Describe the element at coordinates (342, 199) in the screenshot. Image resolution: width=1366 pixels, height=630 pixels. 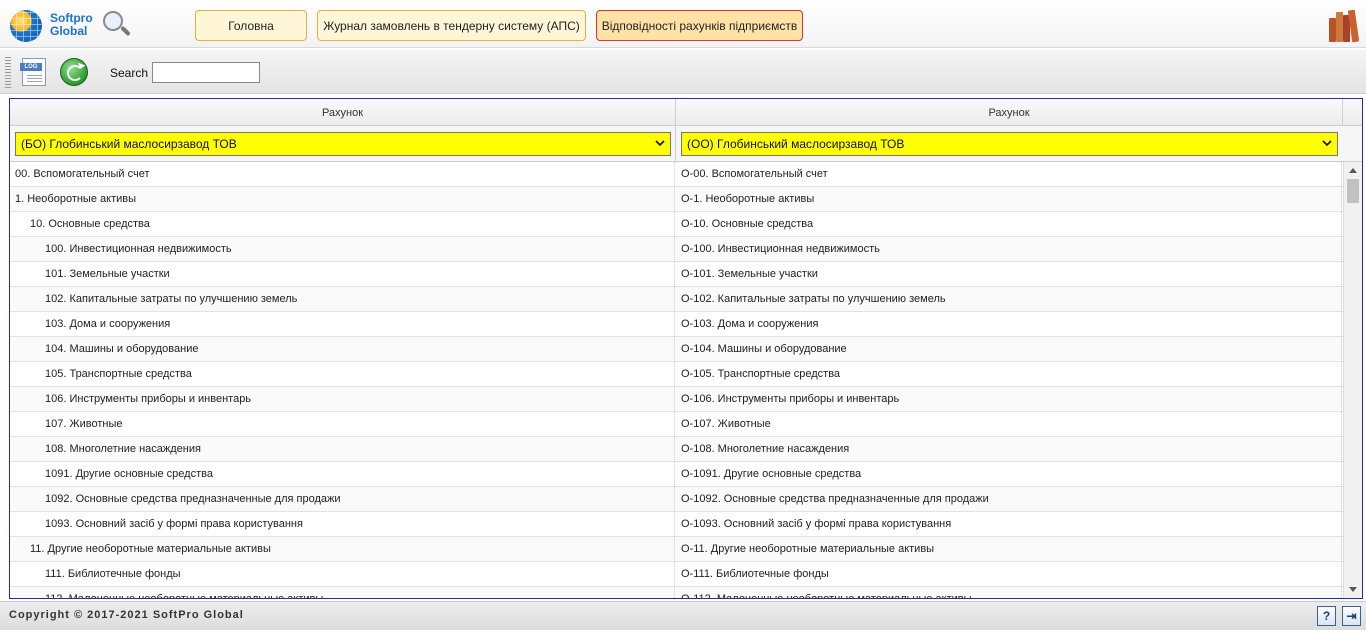
I see `left-account-cell: 1. Необоротные активы` at that location.